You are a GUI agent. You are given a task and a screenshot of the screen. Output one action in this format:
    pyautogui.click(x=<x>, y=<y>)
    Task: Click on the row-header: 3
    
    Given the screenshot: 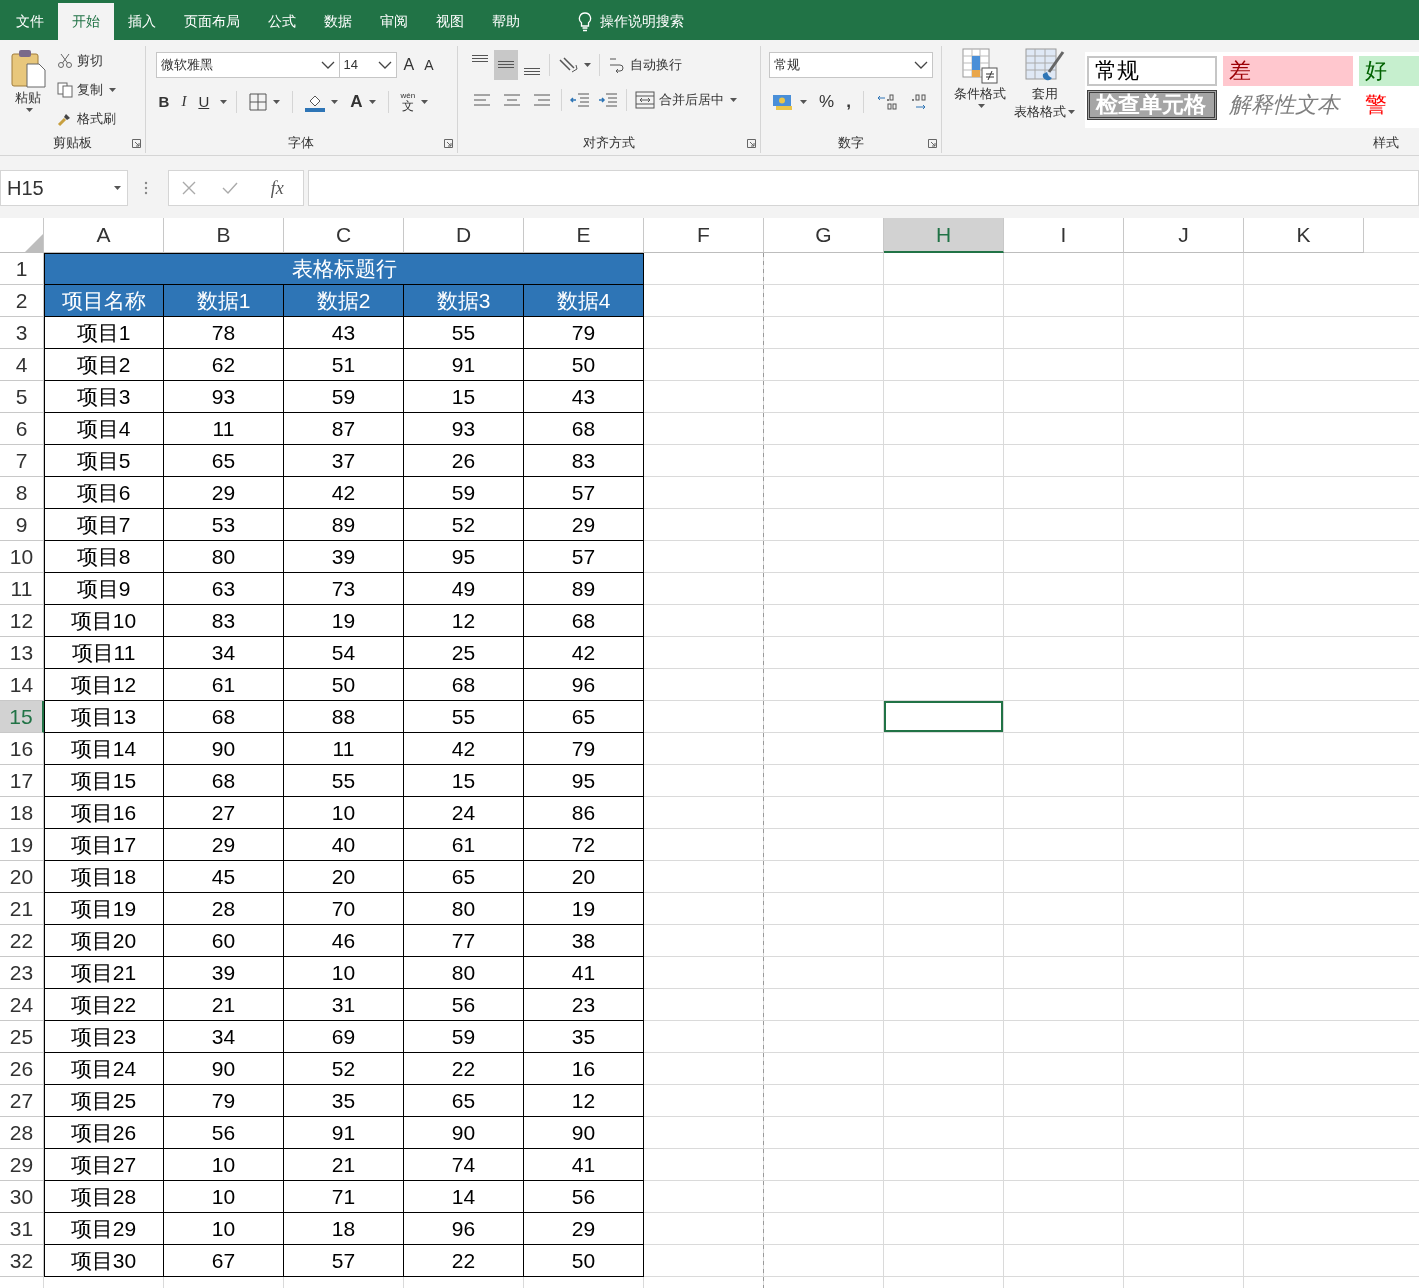 What is the action you would take?
    pyautogui.click(x=22, y=333)
    